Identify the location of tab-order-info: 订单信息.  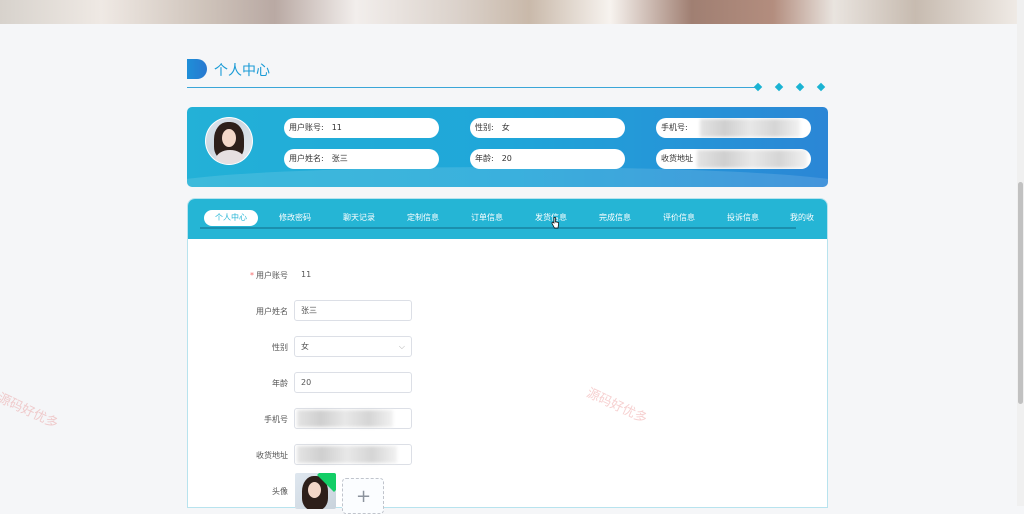
(487, 218).